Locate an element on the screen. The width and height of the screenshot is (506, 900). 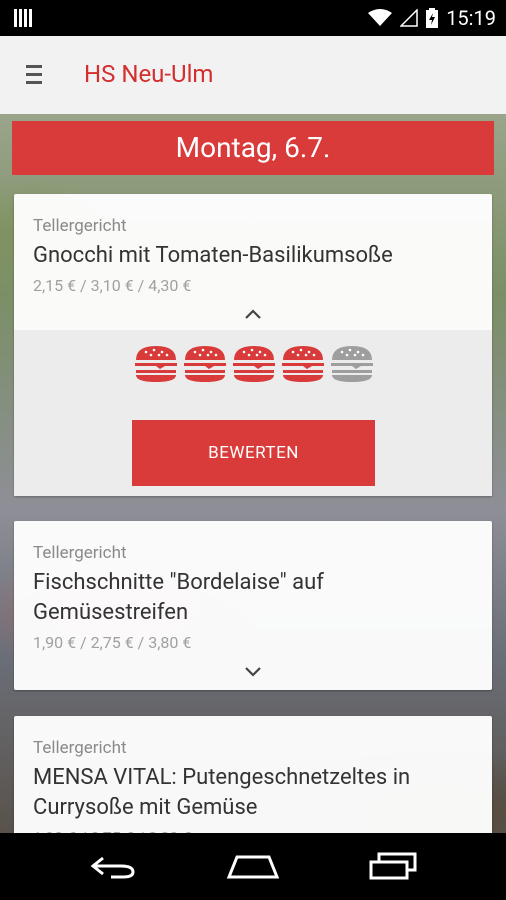
clock: 15:19 is located at coordinates (471, 18).